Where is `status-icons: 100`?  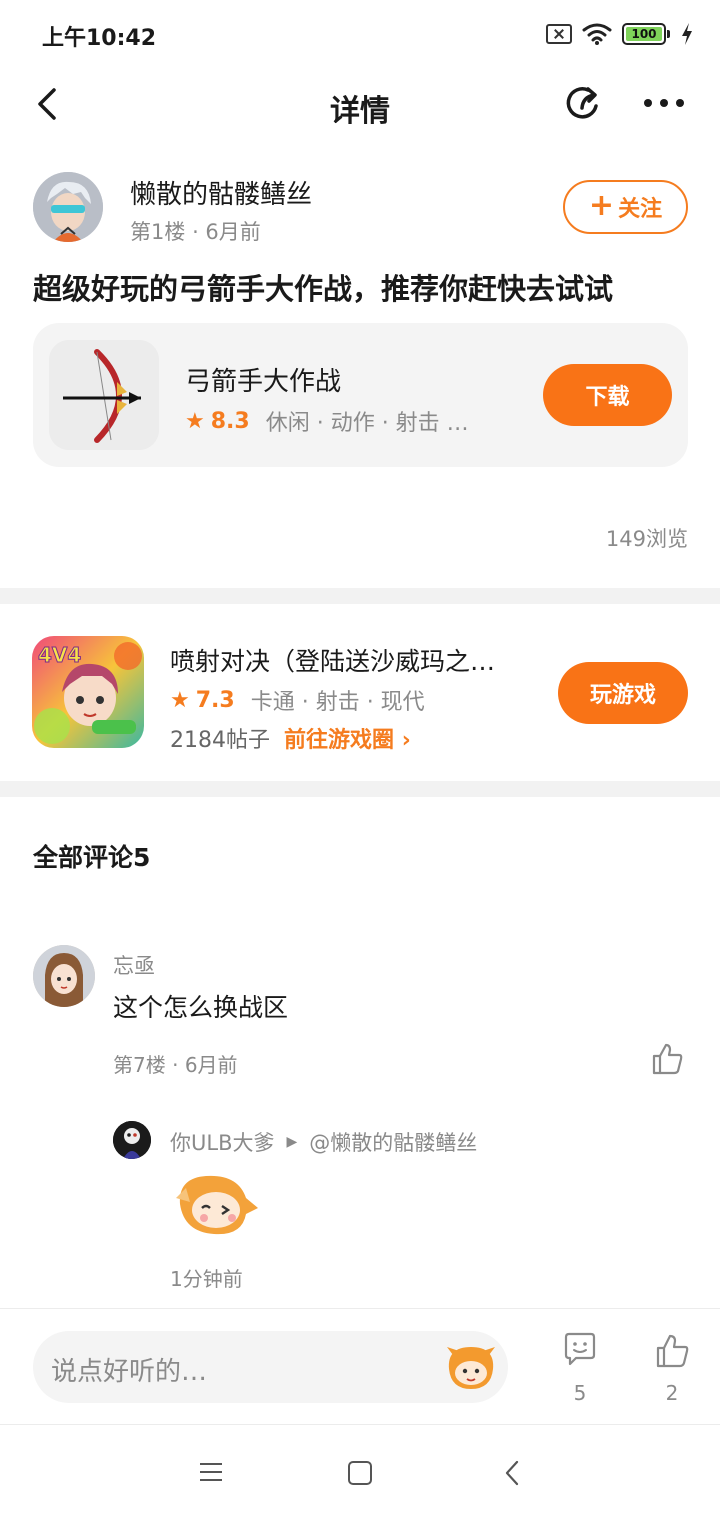
status-icons: 100 is located at coordinates (620, 34).